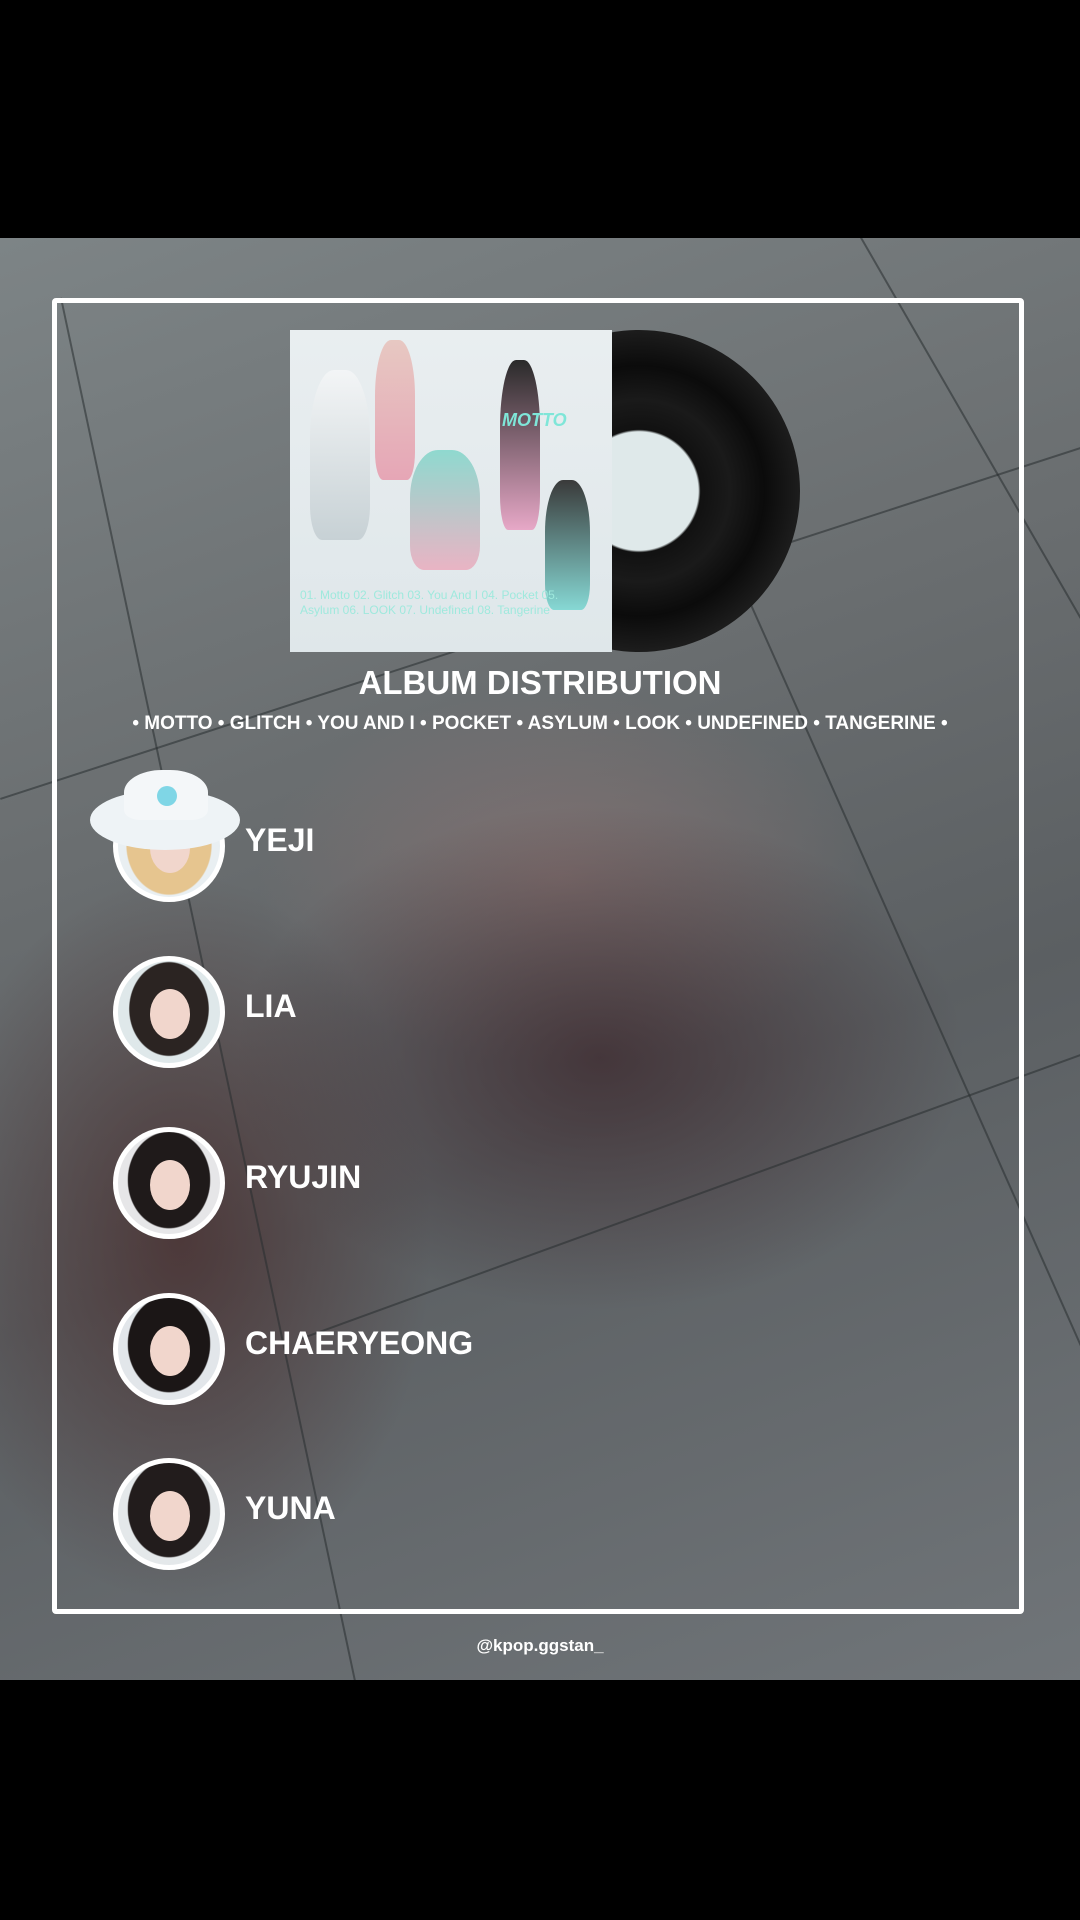  I want to click on member-row-yuna: YUNA, so click(413, 1514).